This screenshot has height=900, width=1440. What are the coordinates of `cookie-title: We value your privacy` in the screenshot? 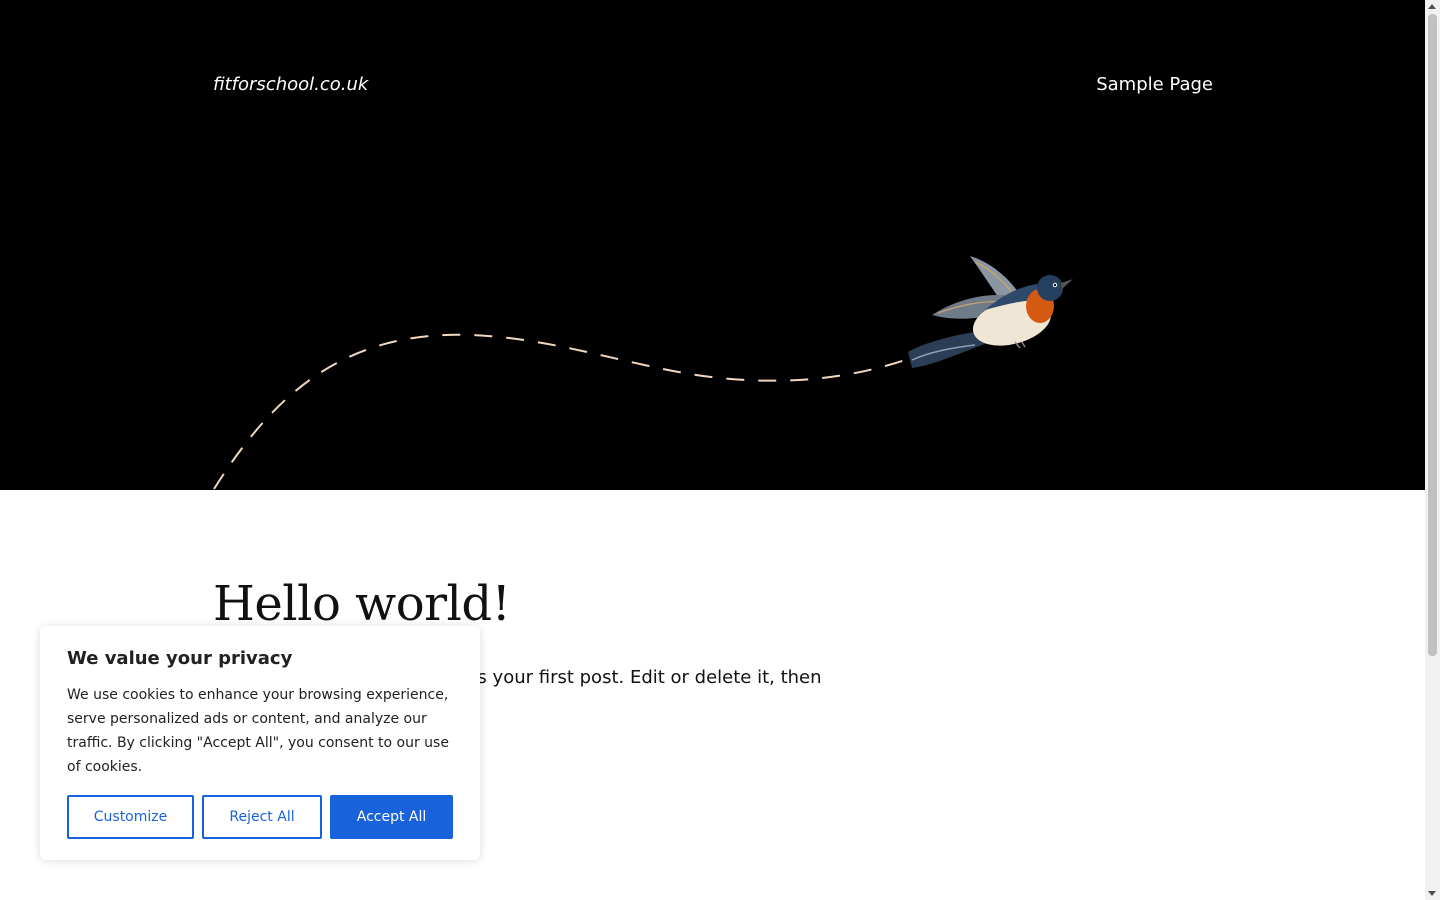 It's located at (180, 658).